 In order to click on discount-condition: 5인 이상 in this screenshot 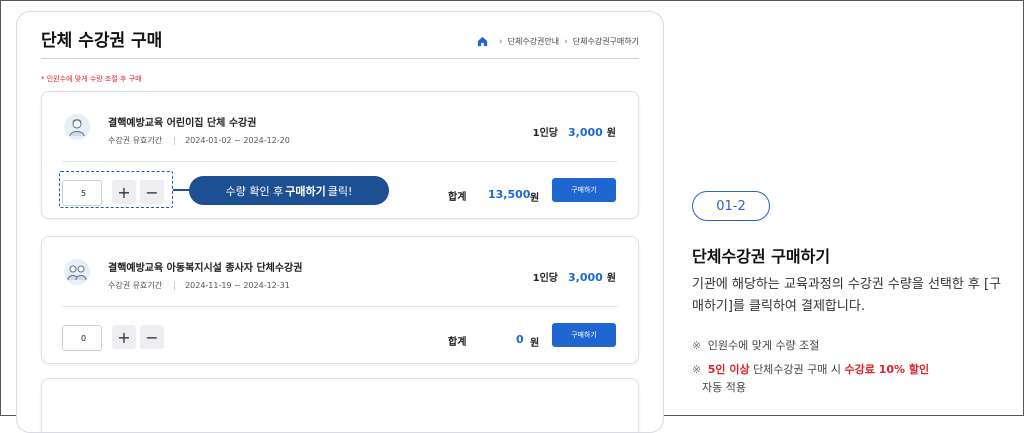, I will do `click(728, 369)`.